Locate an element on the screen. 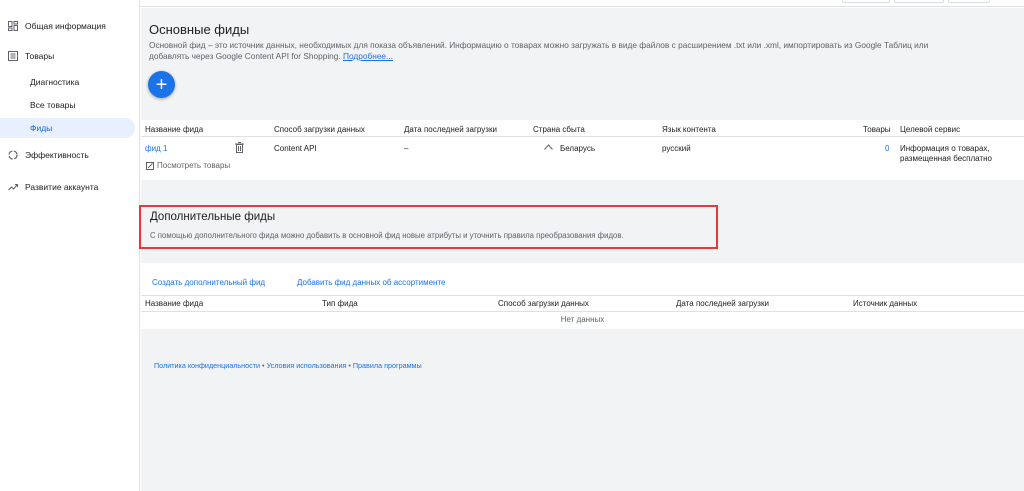  column-header-source: Источник данных is located at coordinates (885, 303).